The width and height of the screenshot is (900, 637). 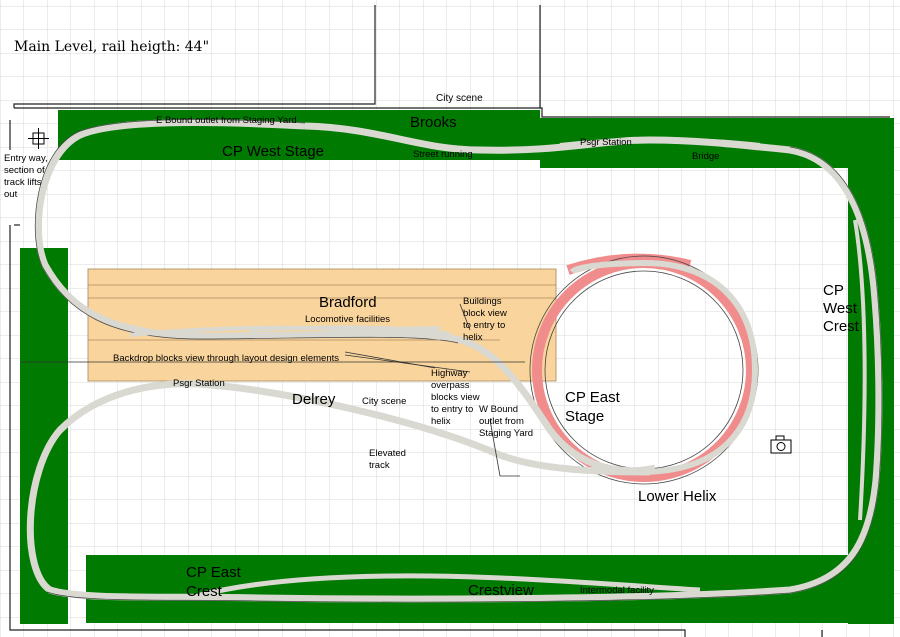 I want to click on benchwork-left, so click(x=44, y=436).